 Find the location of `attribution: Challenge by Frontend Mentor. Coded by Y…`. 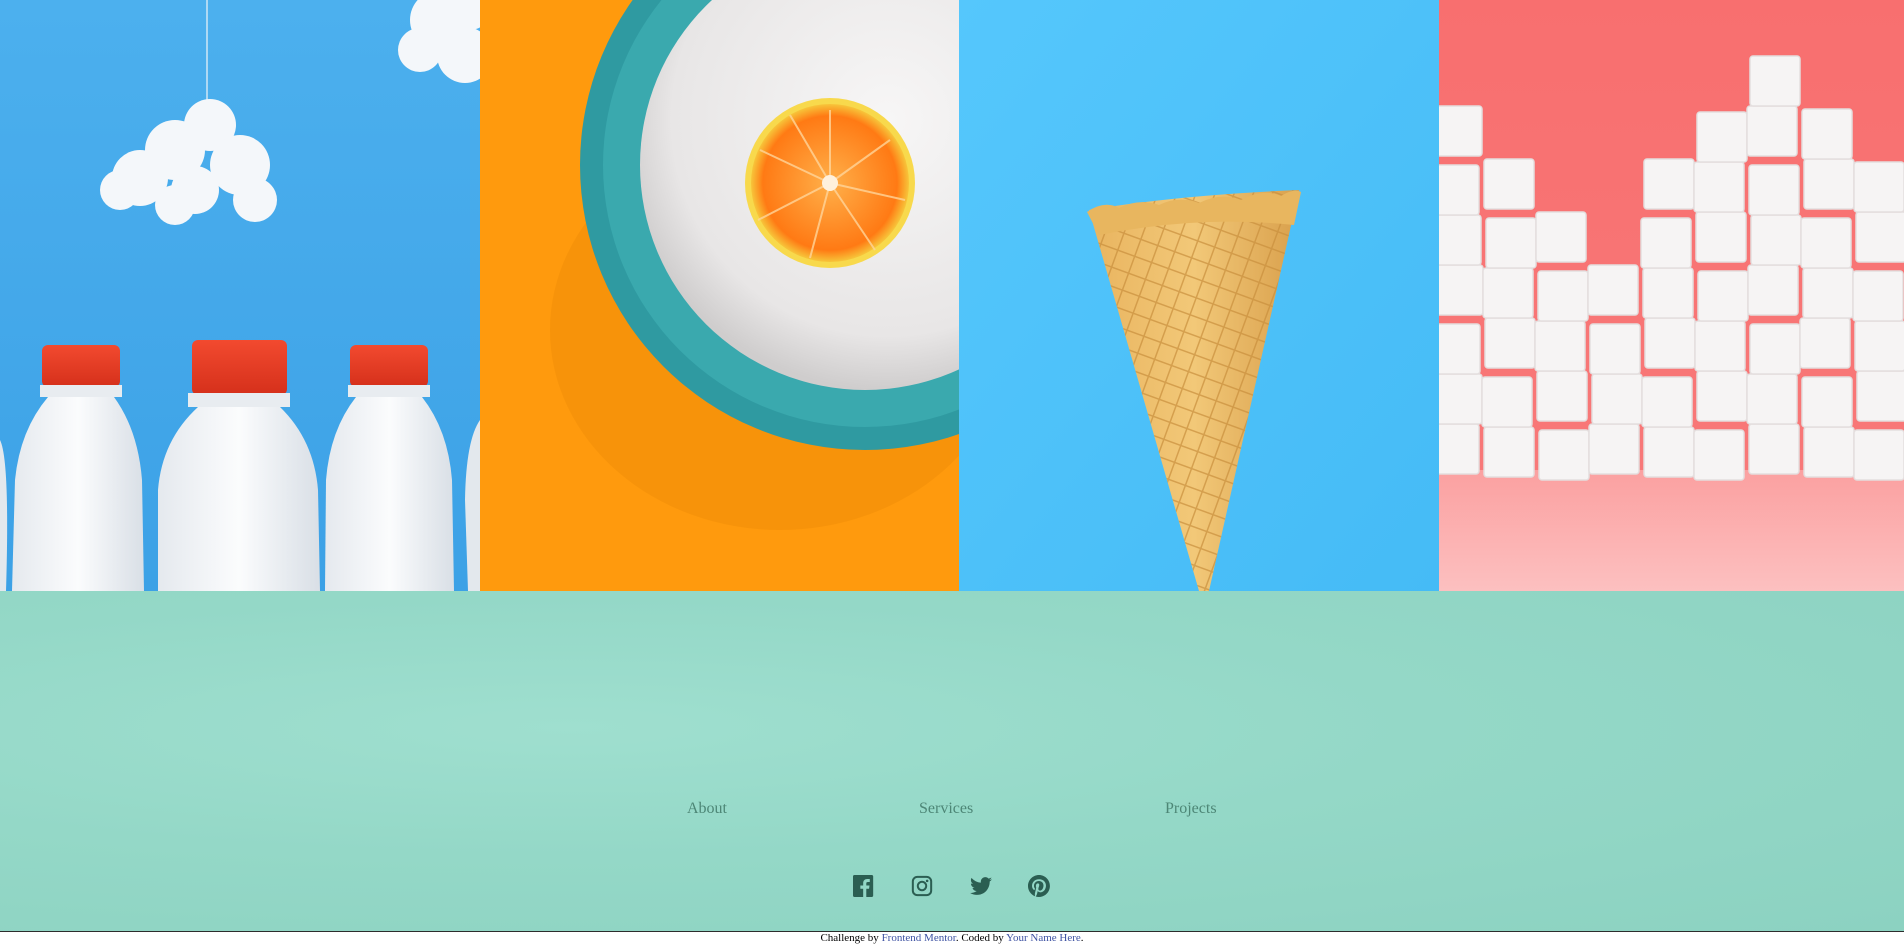

attribution: Challenge by Frontend Mentor. Coded by Y… is located at coordinates (952, 937).